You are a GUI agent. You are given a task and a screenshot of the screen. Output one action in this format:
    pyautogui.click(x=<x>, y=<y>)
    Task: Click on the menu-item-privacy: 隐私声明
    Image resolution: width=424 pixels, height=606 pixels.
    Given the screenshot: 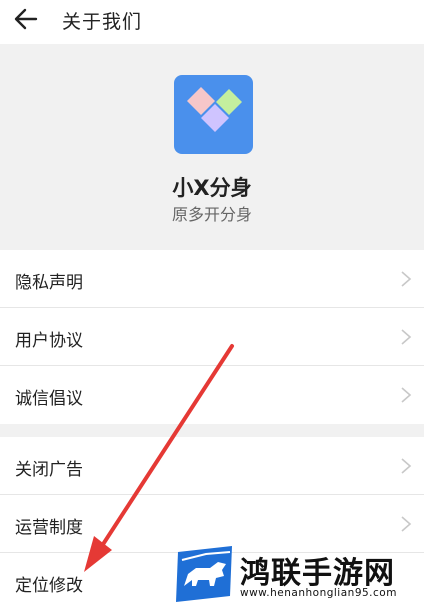 What is the action you would take?
    pyautogui.click(x=212, y=279)
    